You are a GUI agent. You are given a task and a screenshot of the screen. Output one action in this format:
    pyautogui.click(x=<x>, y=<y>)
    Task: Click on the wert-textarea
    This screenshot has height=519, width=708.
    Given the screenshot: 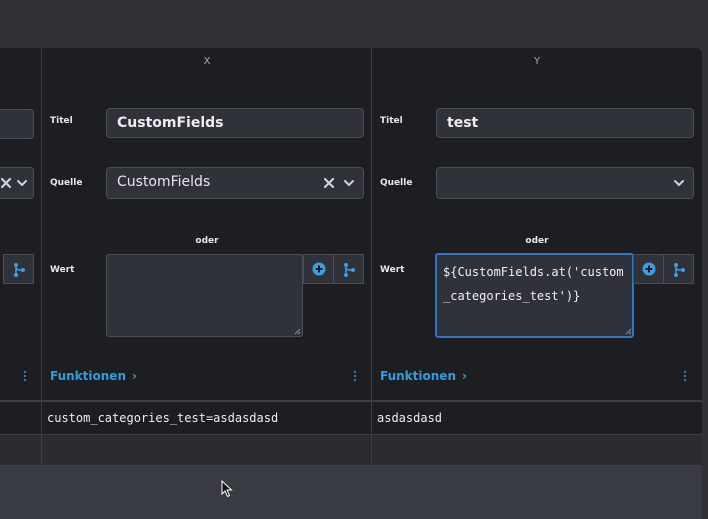 What is the action you would take?
    pyautogui.click(x=204, y=295)
    